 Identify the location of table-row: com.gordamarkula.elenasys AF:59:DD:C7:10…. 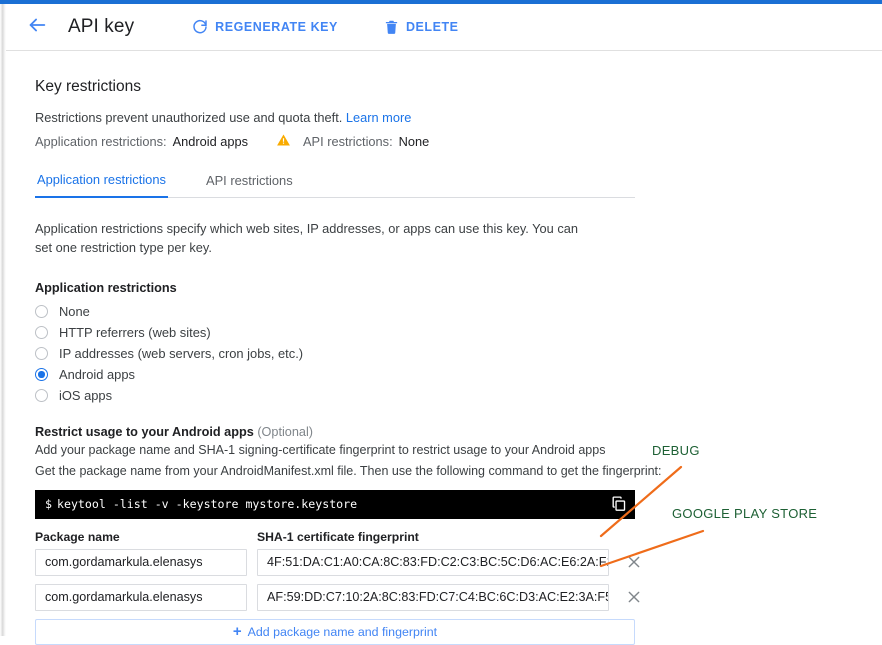
(355, 597).